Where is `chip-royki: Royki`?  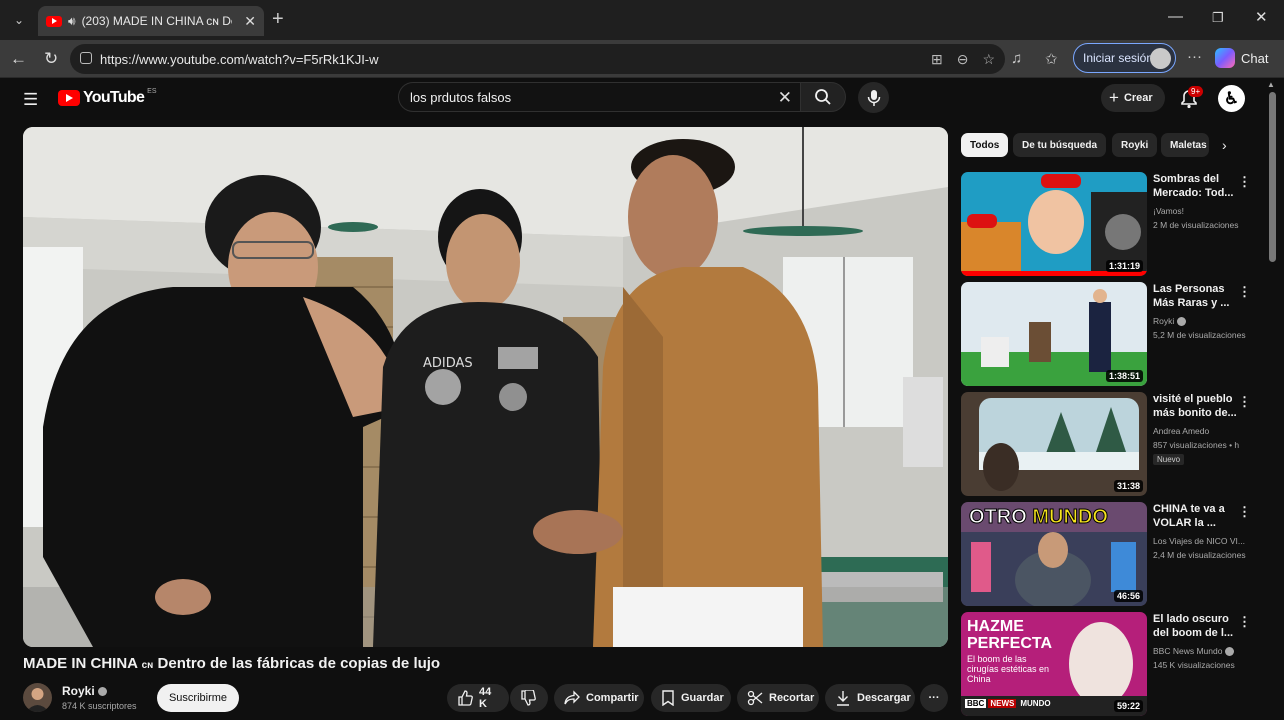
chip-royki: Royki is located at coordinates (1135, 145).